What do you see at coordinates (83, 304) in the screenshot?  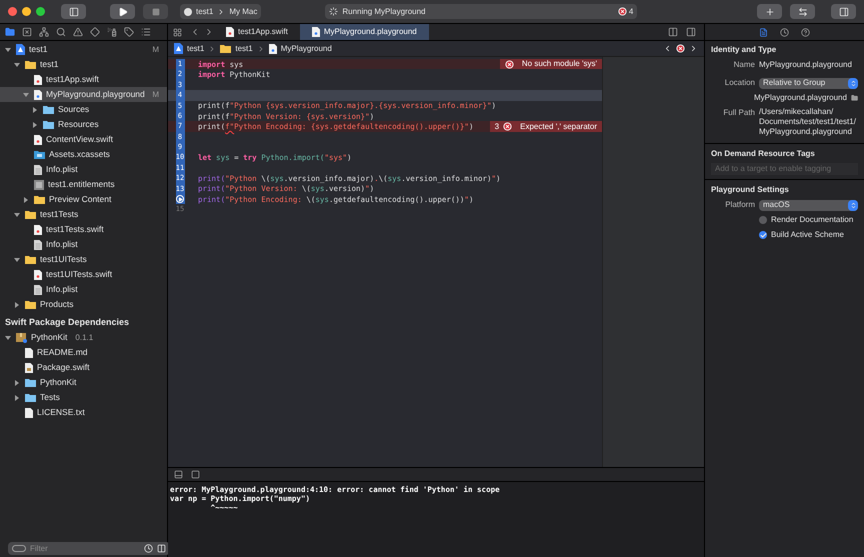 I see `navigator-item: Products` at bounding box center [83, 304].